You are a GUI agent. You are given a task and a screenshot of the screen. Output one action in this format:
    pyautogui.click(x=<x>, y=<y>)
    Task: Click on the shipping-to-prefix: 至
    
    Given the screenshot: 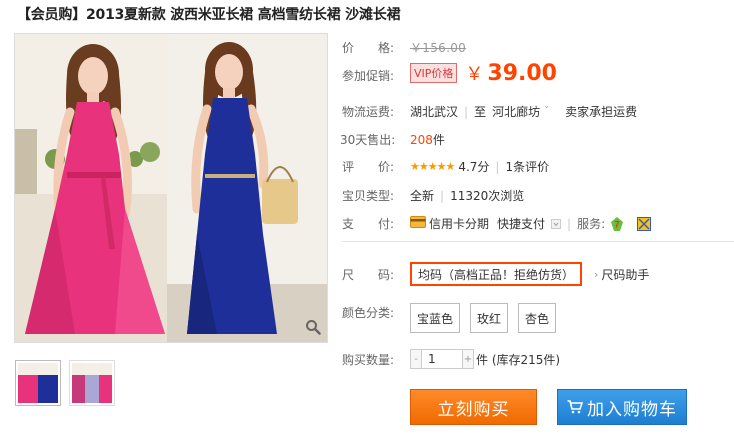 What is the action you would take?
    pyautogui.click(x=480, y=112)
    